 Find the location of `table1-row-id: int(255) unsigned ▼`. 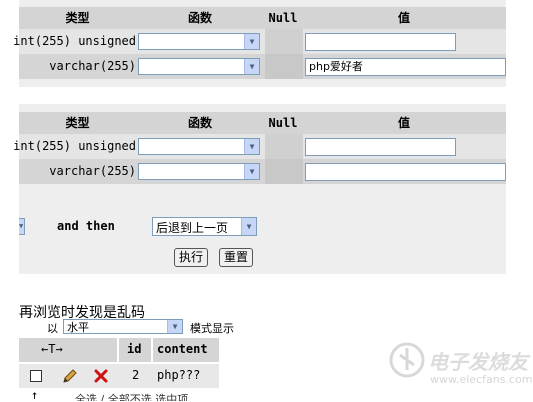

table1-row-id: int(255) unsigned ▼ is located at coordinates (259, 41).